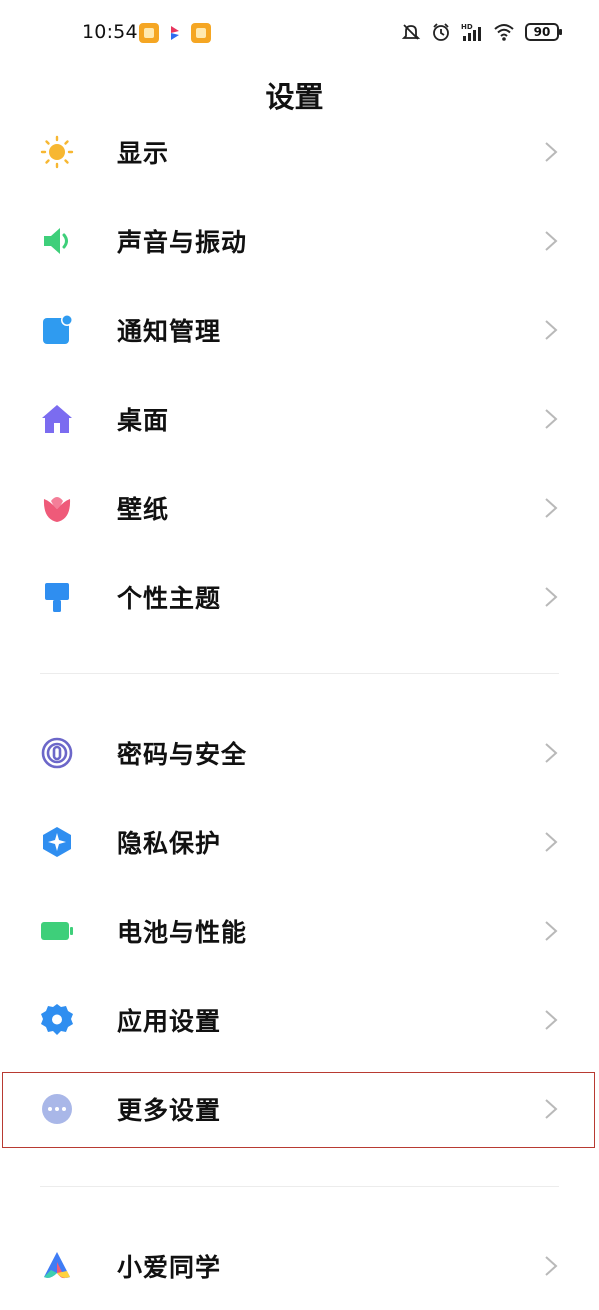  What do you see at coordinates (467, 27) in the screenshot?
I see `svg-text: HD` at bounding box center [467, 27].